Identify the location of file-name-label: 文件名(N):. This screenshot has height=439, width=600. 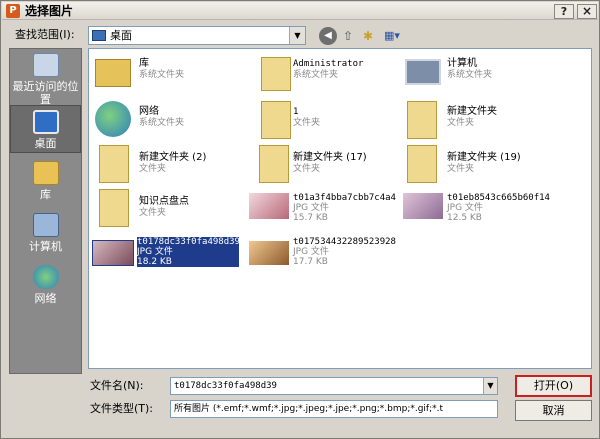
(117, 385).